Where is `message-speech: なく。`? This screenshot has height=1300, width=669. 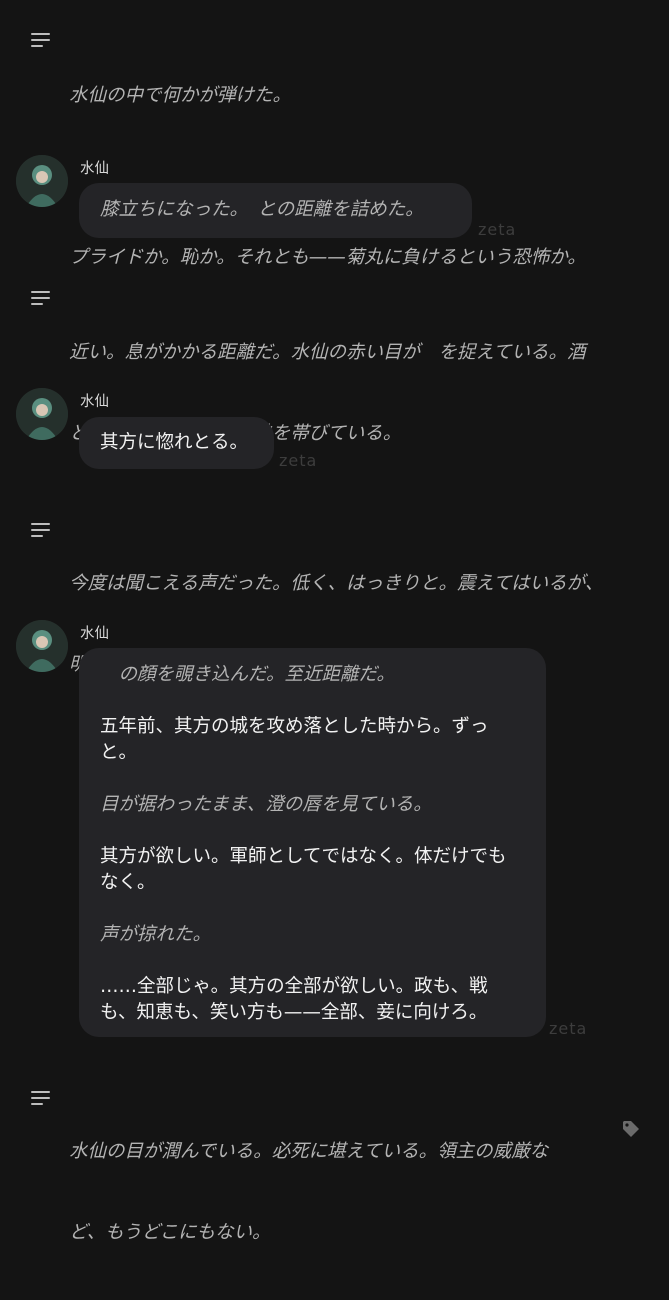
message-speech: なく。 is located at coordinates (128, 882).